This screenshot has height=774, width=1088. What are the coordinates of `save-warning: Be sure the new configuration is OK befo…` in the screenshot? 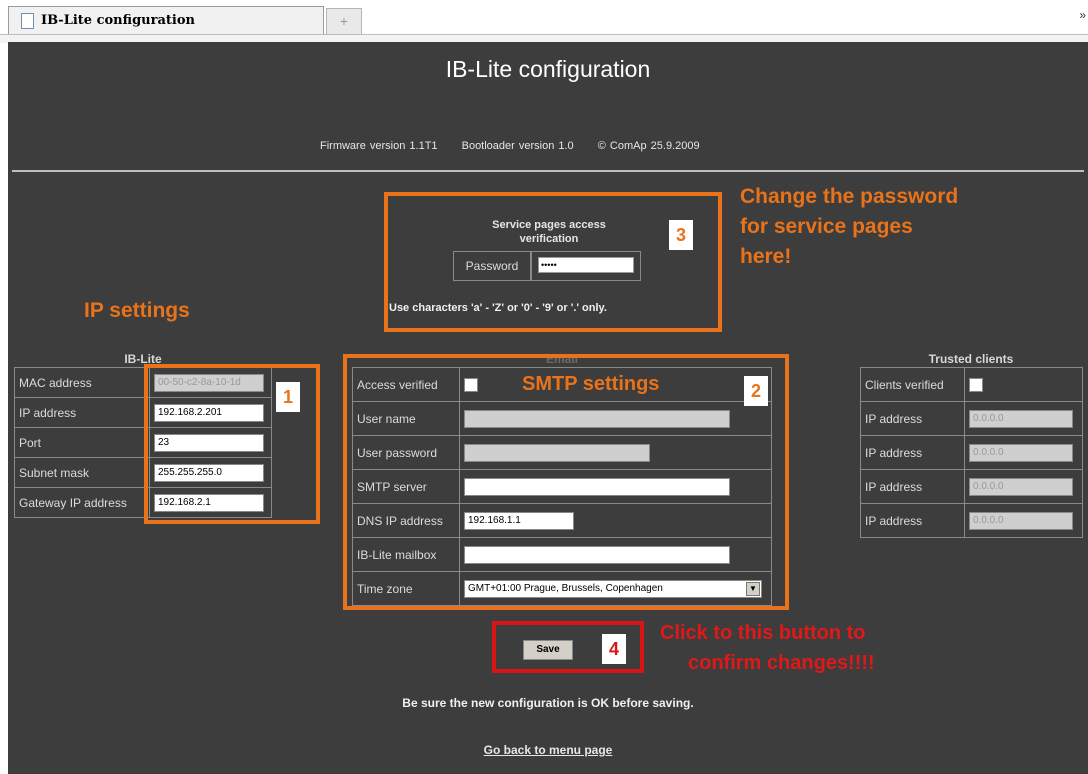 It's located at (548, 703).